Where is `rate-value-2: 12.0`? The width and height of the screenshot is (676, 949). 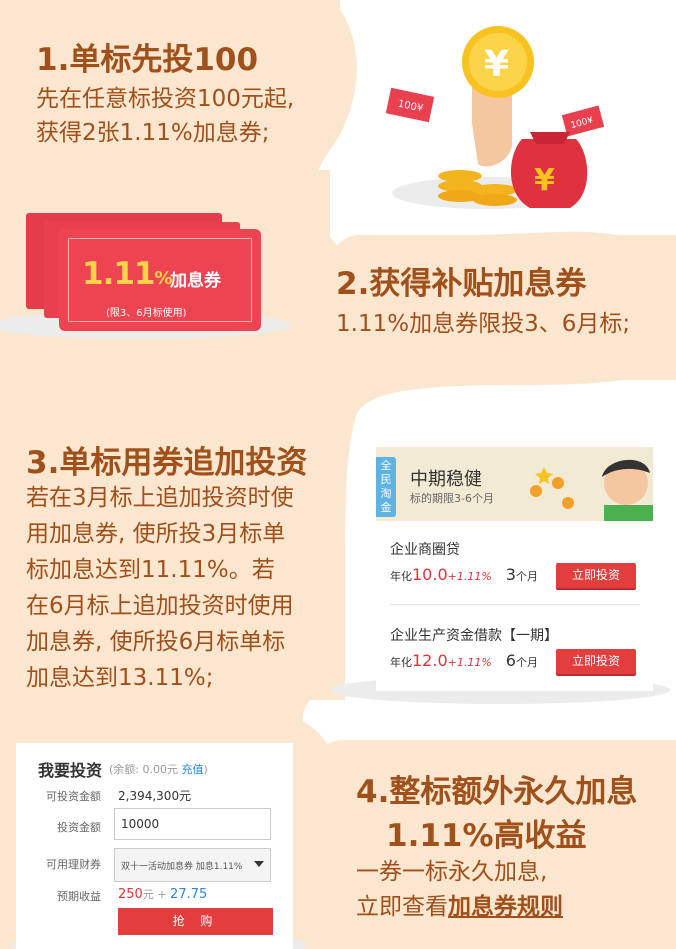
rate-value-2: 12.0 is located at coordinates (430, 660).